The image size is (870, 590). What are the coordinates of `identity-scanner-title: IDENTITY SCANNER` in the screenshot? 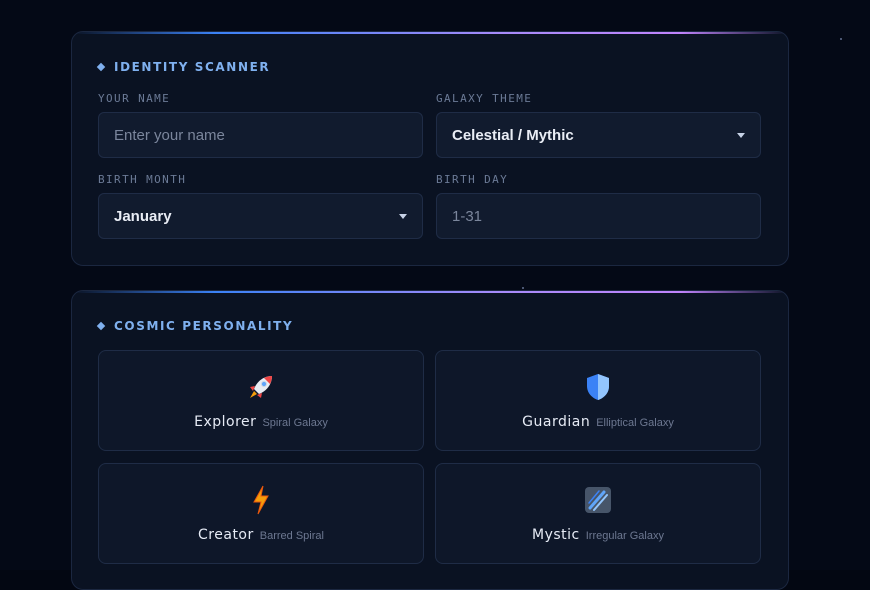 It's located at (184, 67).